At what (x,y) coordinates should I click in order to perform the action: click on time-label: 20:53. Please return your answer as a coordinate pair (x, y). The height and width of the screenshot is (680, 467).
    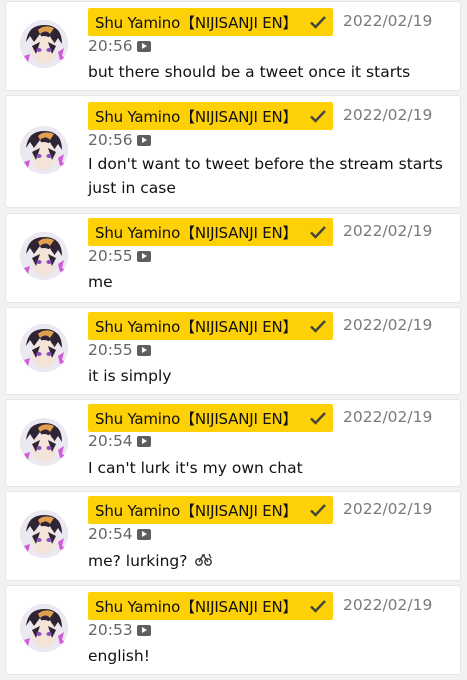
    Looking at the image, I should click on (110, 630).